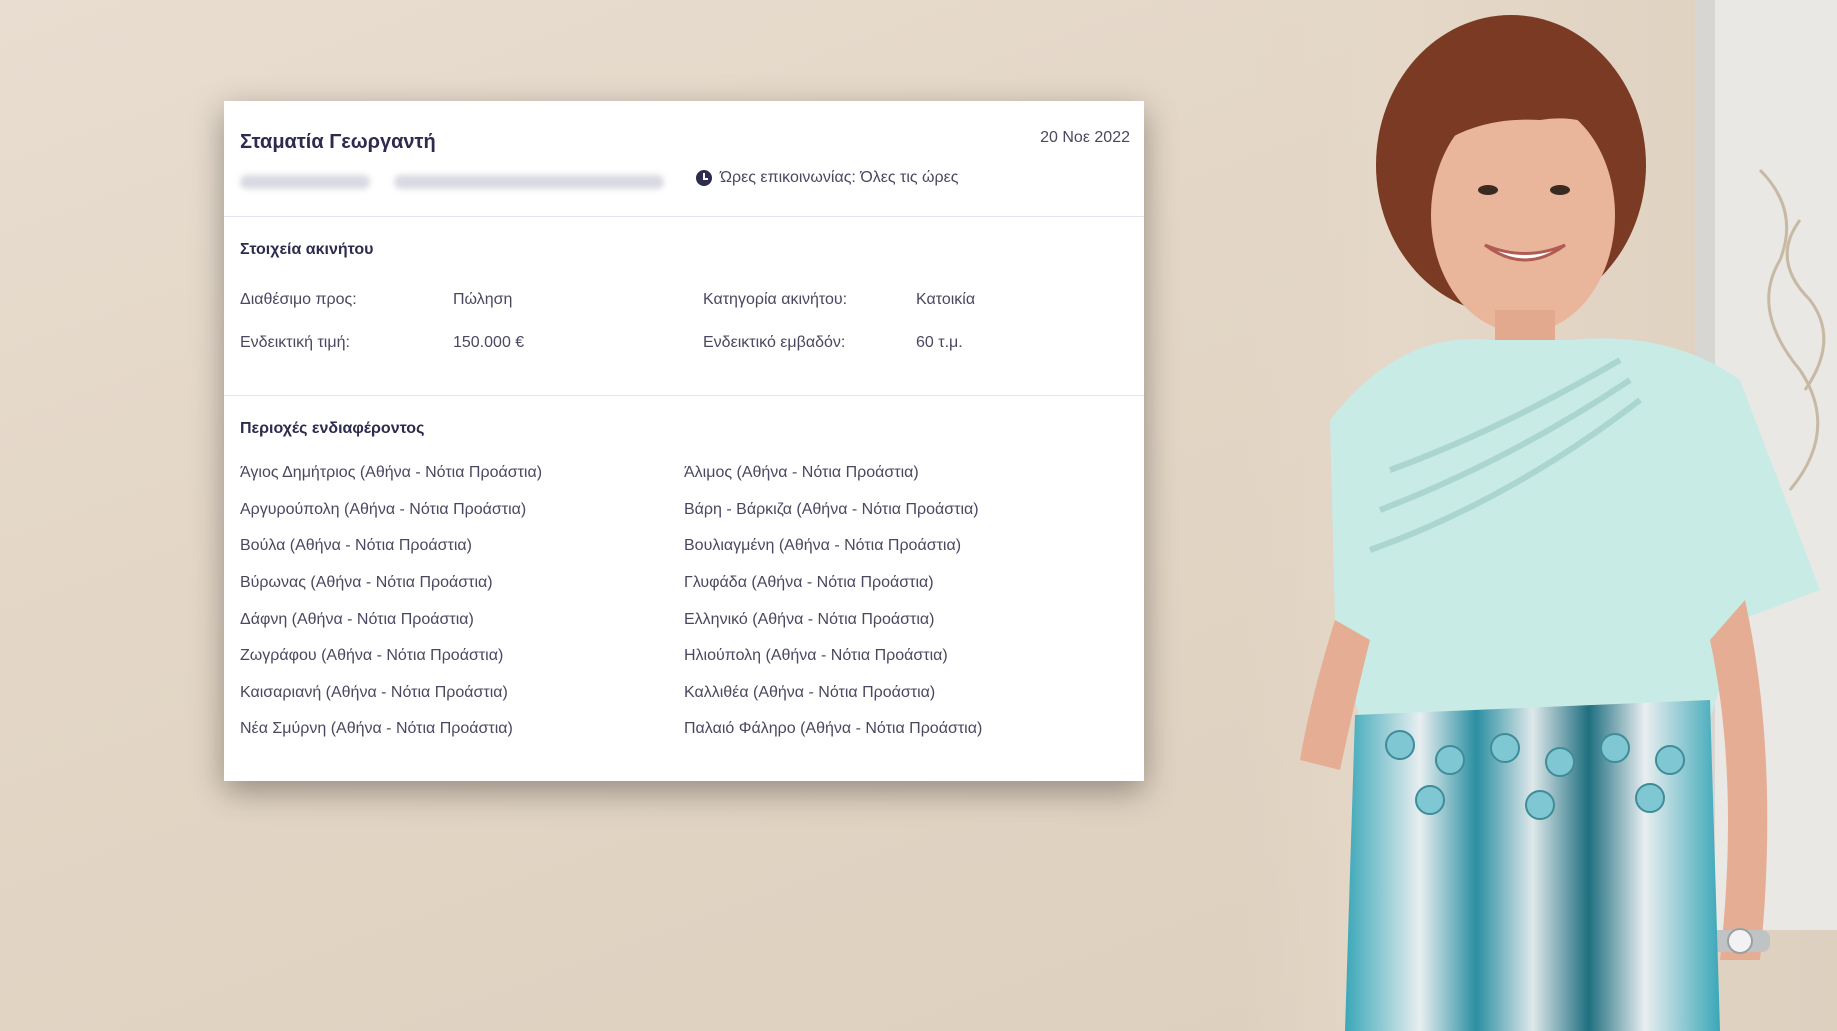 This screenshot has height=1031, width=1837. Describe the element at coordinates (483, 299) in the screenshot. I see `available-value: Πώληση` at that location.